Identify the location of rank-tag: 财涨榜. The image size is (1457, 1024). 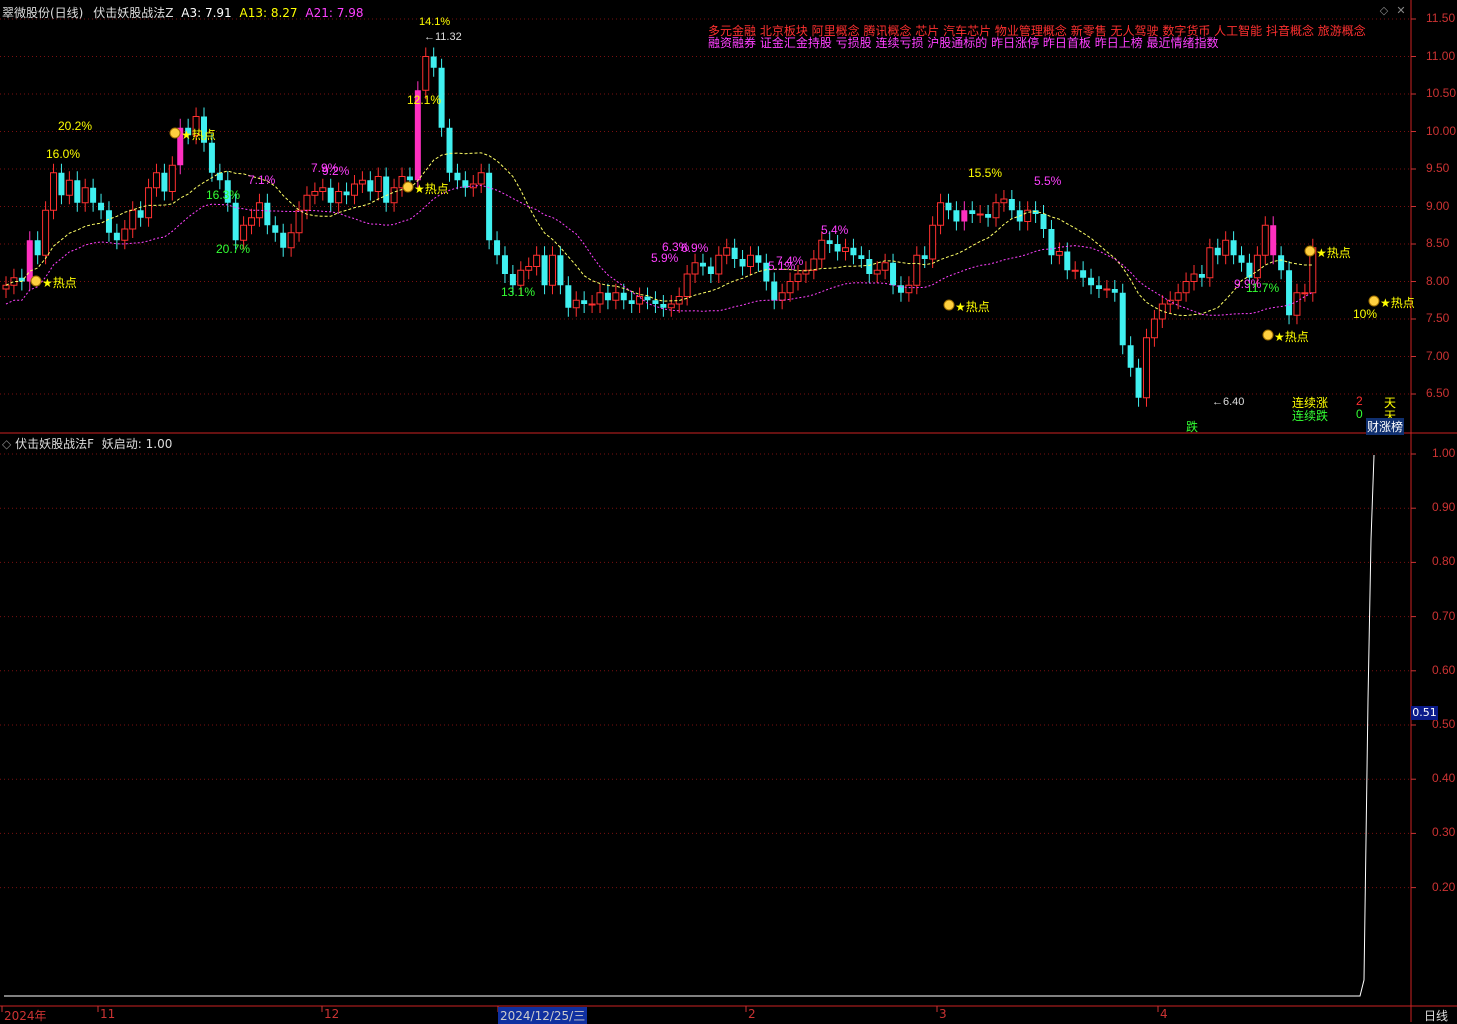
(1385, 426).